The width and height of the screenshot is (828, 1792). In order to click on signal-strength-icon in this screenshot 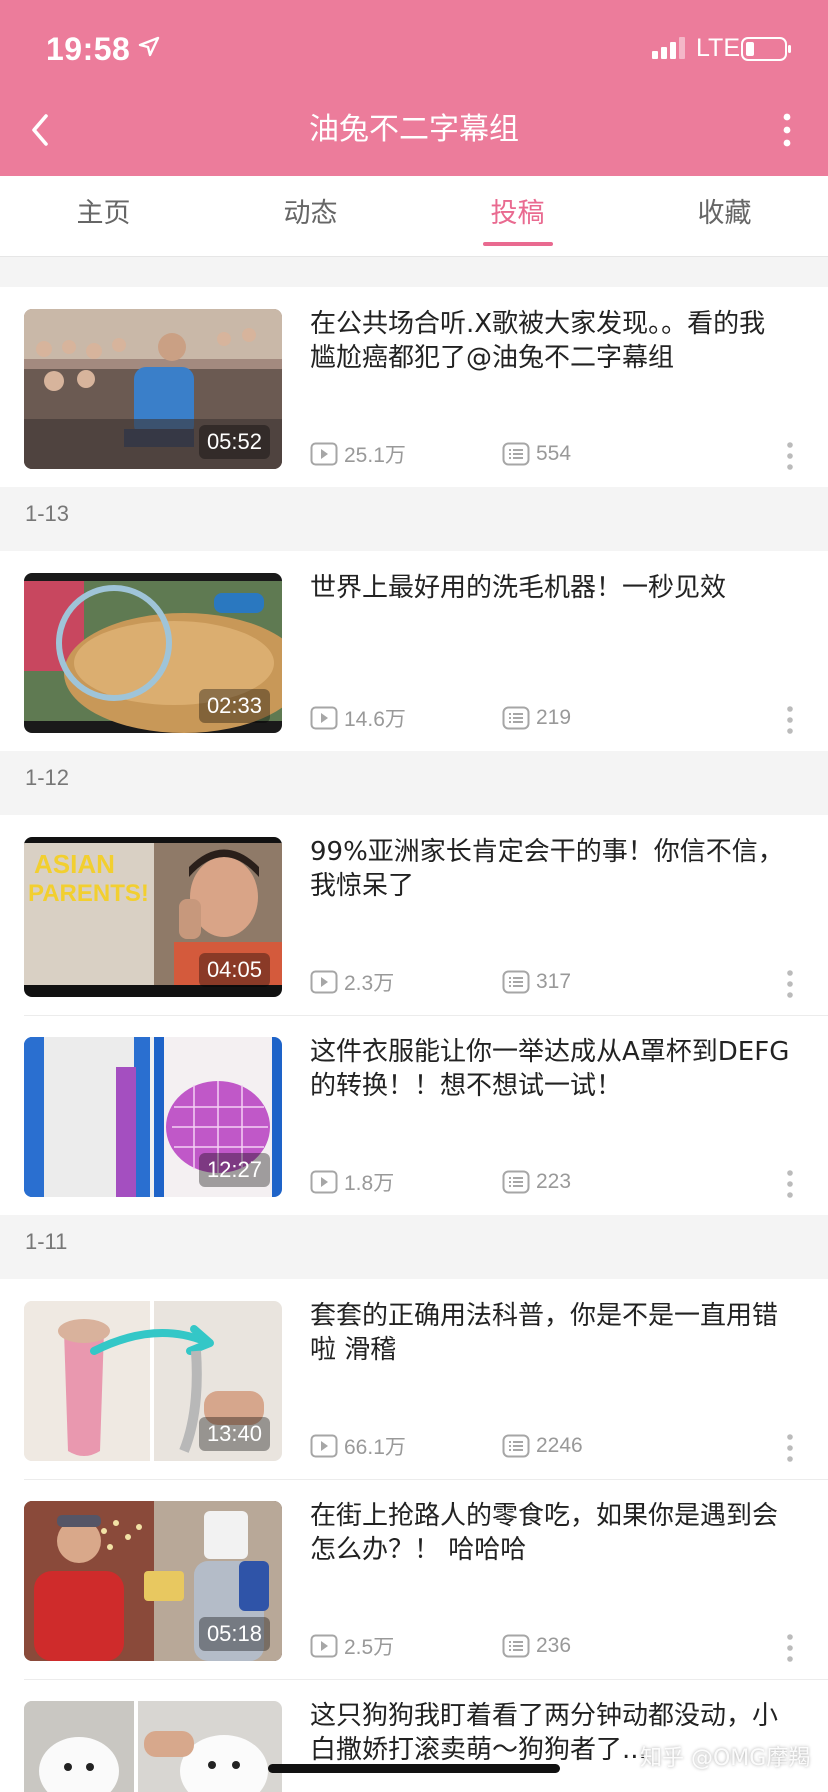, I will do `click(668, 48)`.